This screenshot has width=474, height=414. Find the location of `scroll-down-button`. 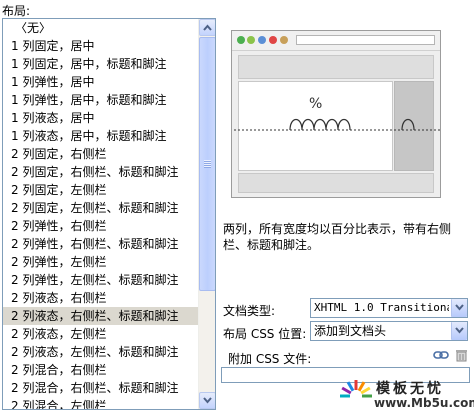

scroll-down-button is located at coordinates (207, 400).